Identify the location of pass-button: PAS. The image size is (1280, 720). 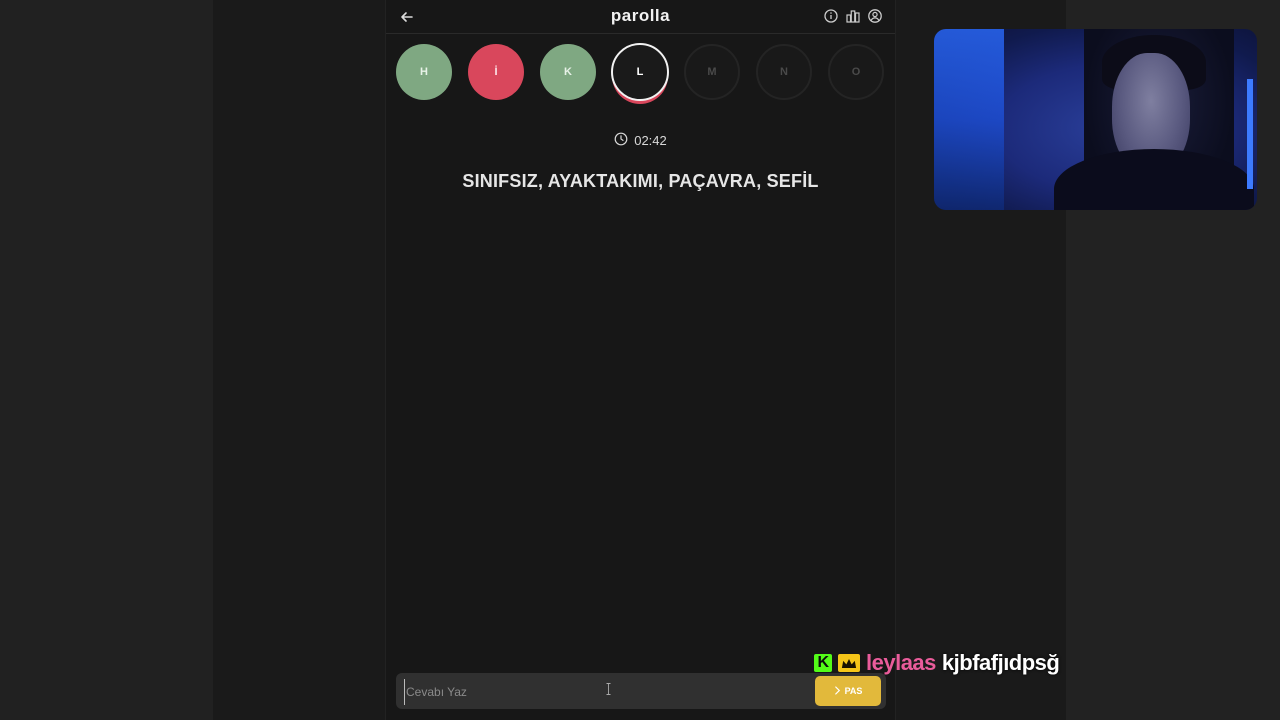
(848, 691).